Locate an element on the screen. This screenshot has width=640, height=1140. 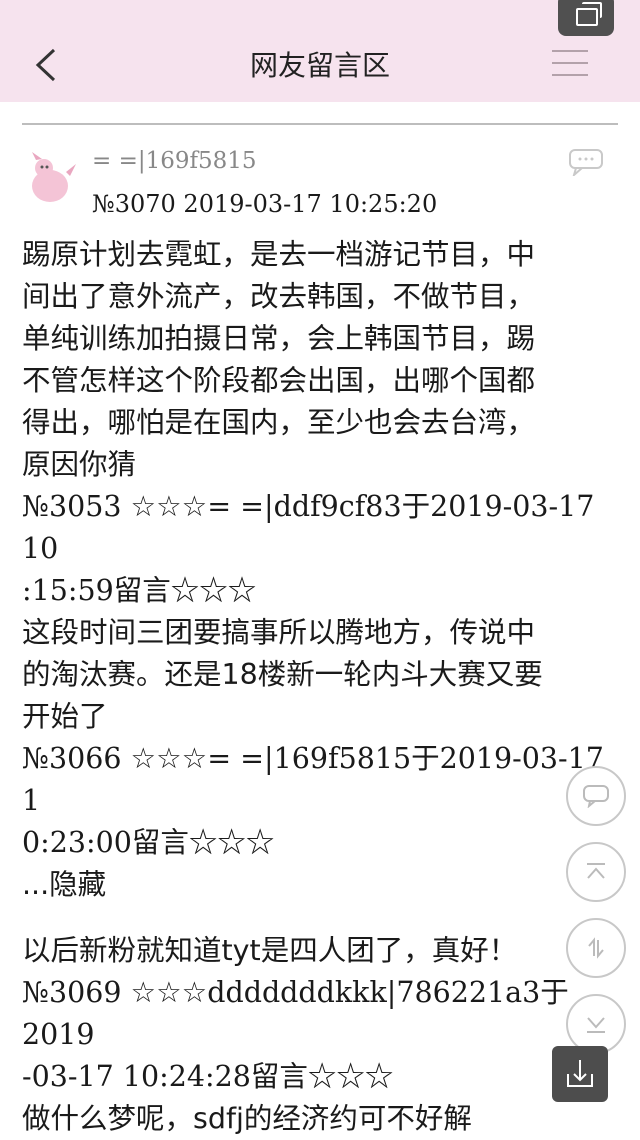
quote-header: -03-17 10:24:28留言☆☆☆ is located at coordinates (208, 1076).